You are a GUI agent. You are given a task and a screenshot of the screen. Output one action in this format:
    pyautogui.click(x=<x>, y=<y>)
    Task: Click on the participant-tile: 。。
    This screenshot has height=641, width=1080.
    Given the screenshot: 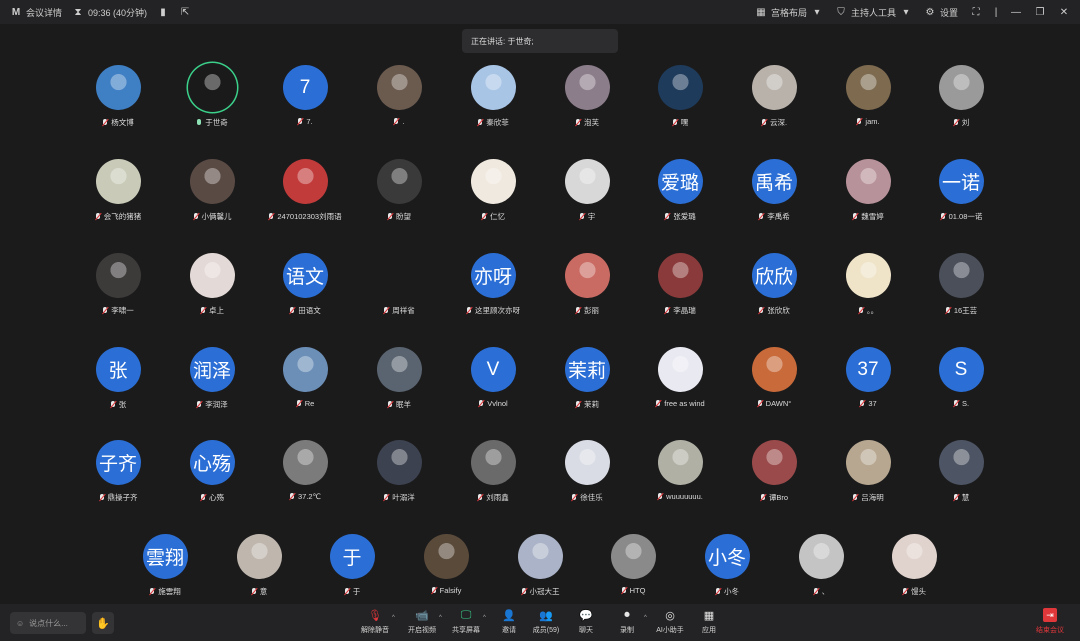 What is the action you would take?
    pyautogui.click(x=868, y=288)
    